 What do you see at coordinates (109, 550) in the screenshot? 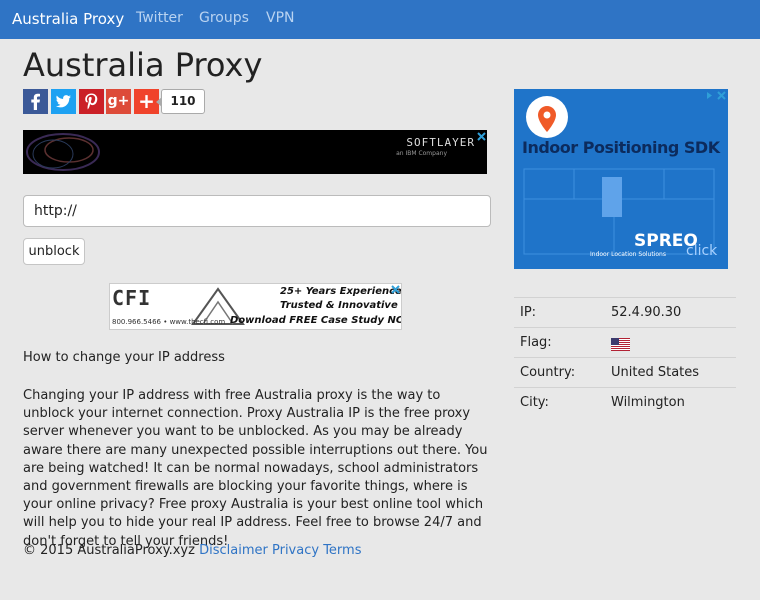
I see `copyright-text: © 2015 AustraliaProxy.xyz` at bounding box center [109, 550].